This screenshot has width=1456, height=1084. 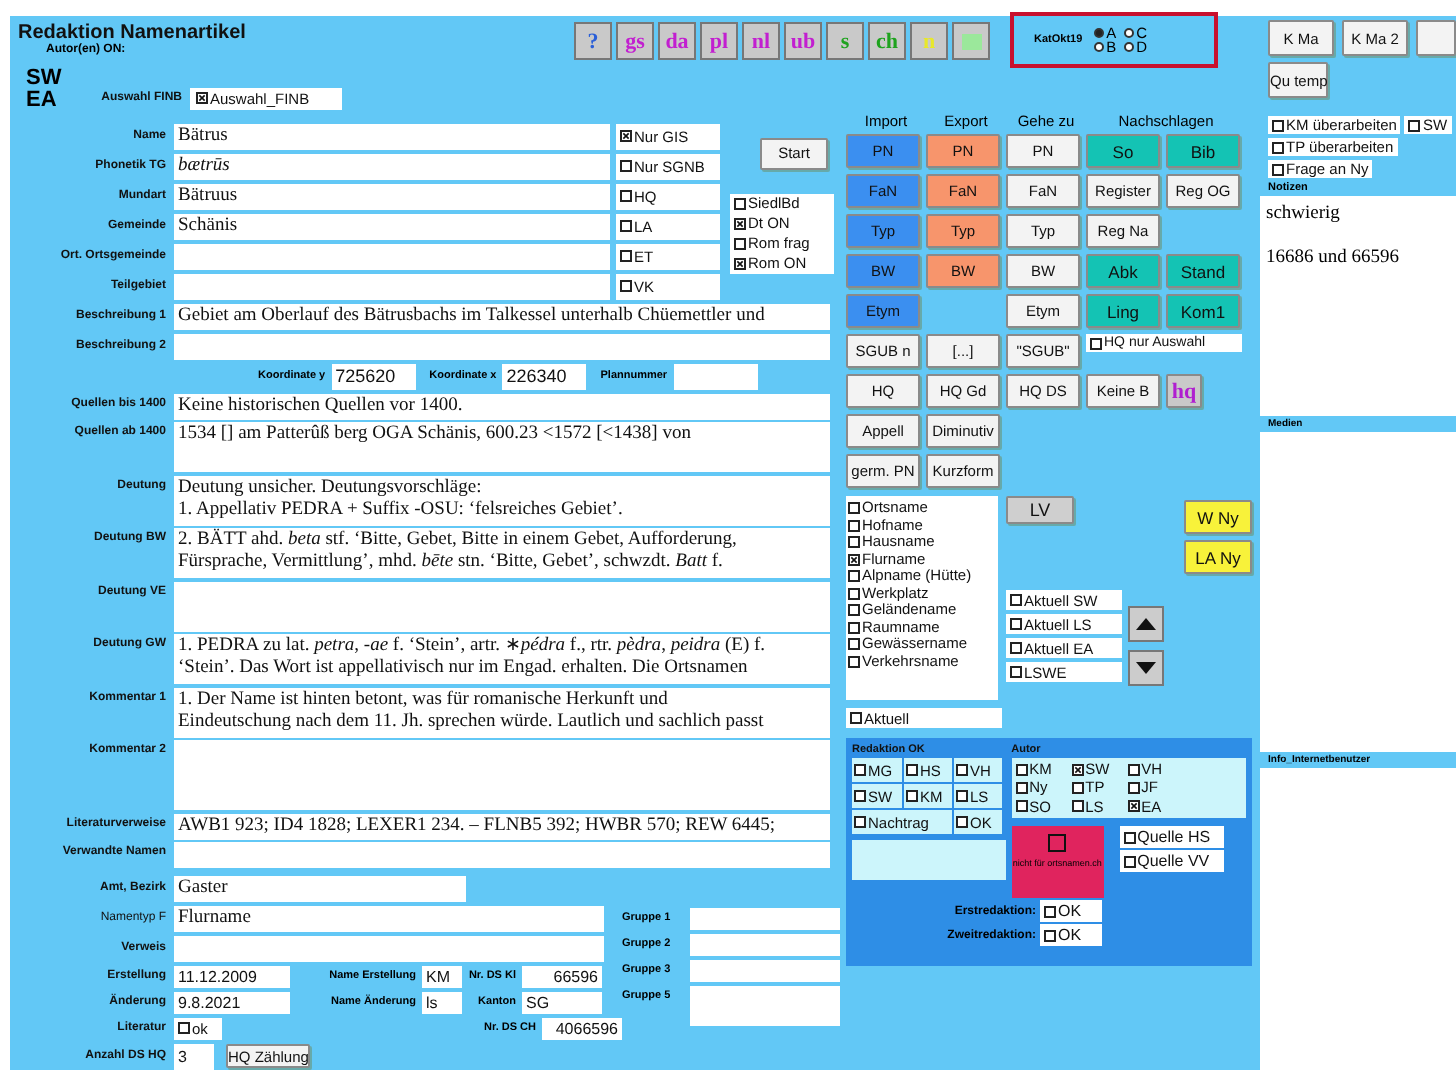 I want to click on text-field: 725620, so click(x=373, y=376).